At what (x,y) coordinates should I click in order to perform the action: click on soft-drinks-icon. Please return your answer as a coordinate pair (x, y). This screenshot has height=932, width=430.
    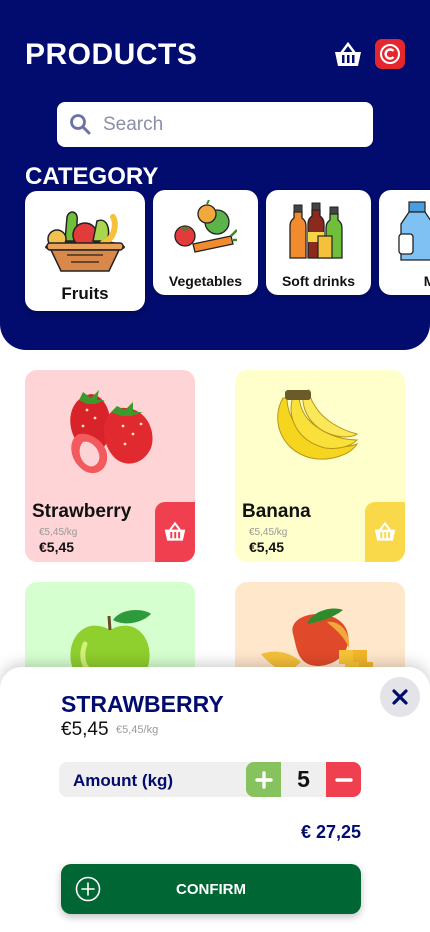
    Looking at the image, I should click on (316, 230).